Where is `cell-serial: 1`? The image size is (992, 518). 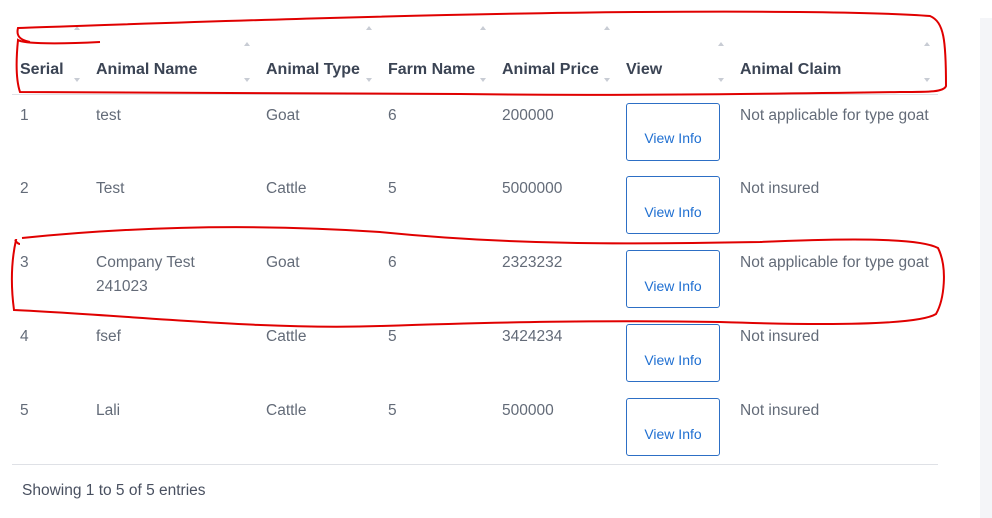 cell-serial: 1 is located at coordinates (24, 115).